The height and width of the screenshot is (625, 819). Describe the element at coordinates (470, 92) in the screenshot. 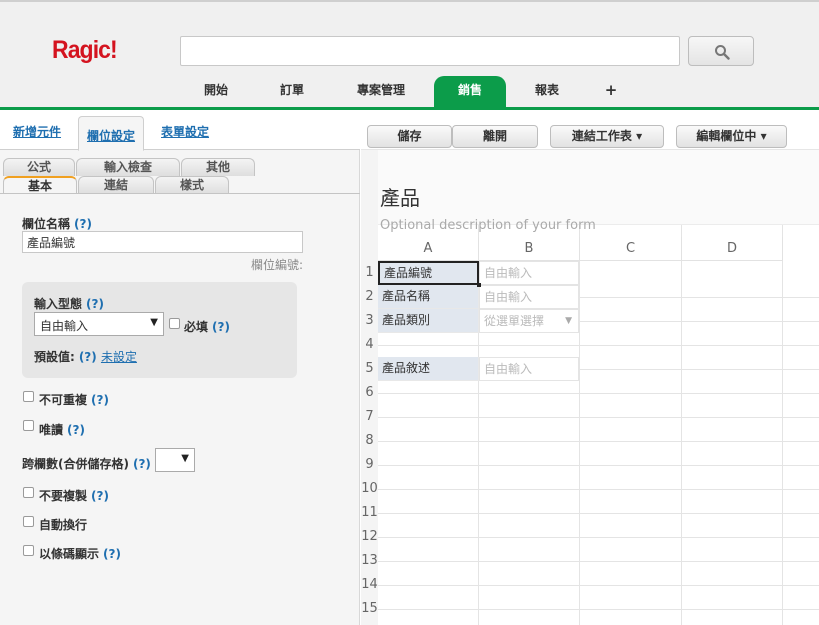

I see `nav-tab-sales: 銷售` at that location.